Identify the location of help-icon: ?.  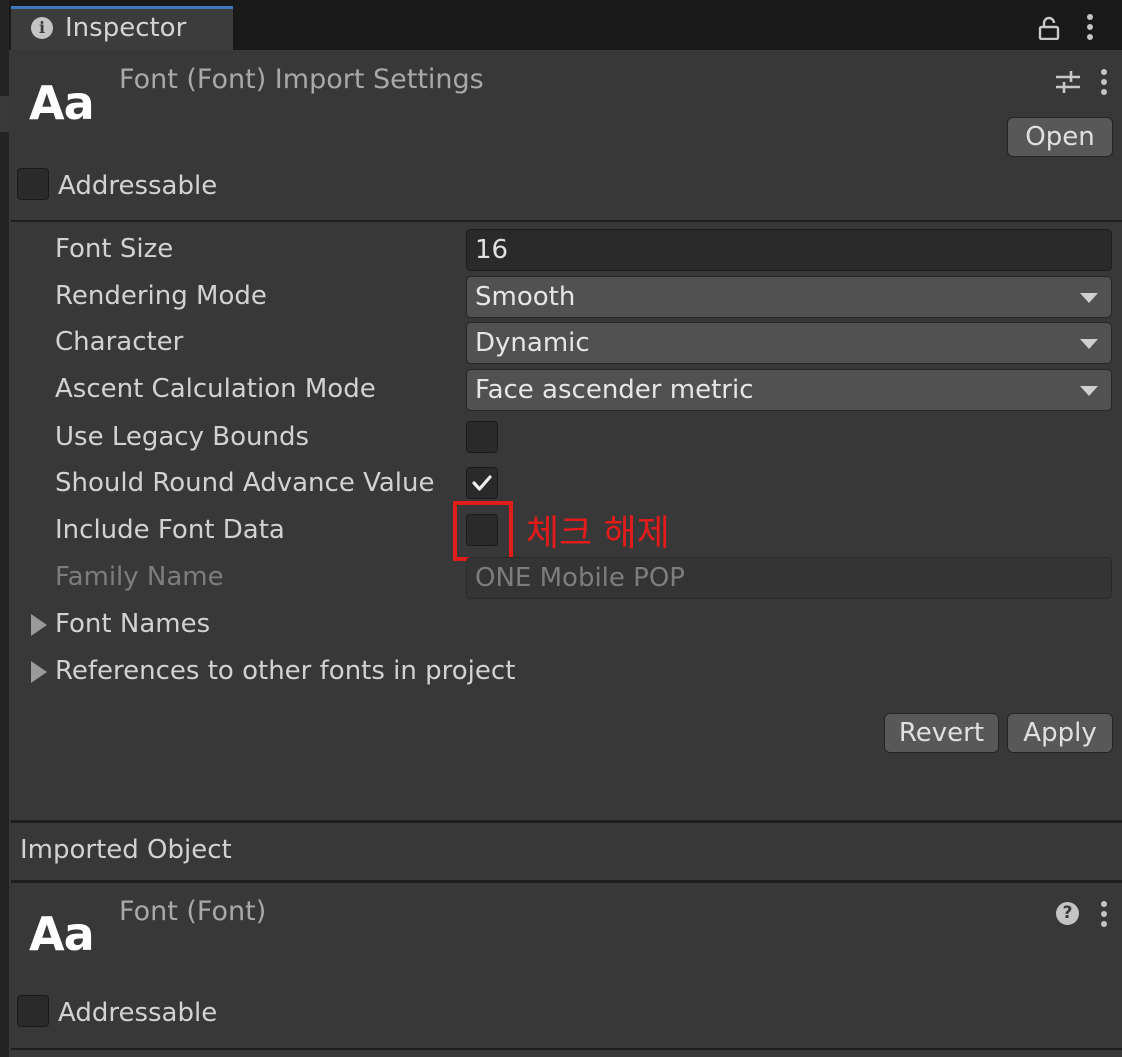
(1067, 913).